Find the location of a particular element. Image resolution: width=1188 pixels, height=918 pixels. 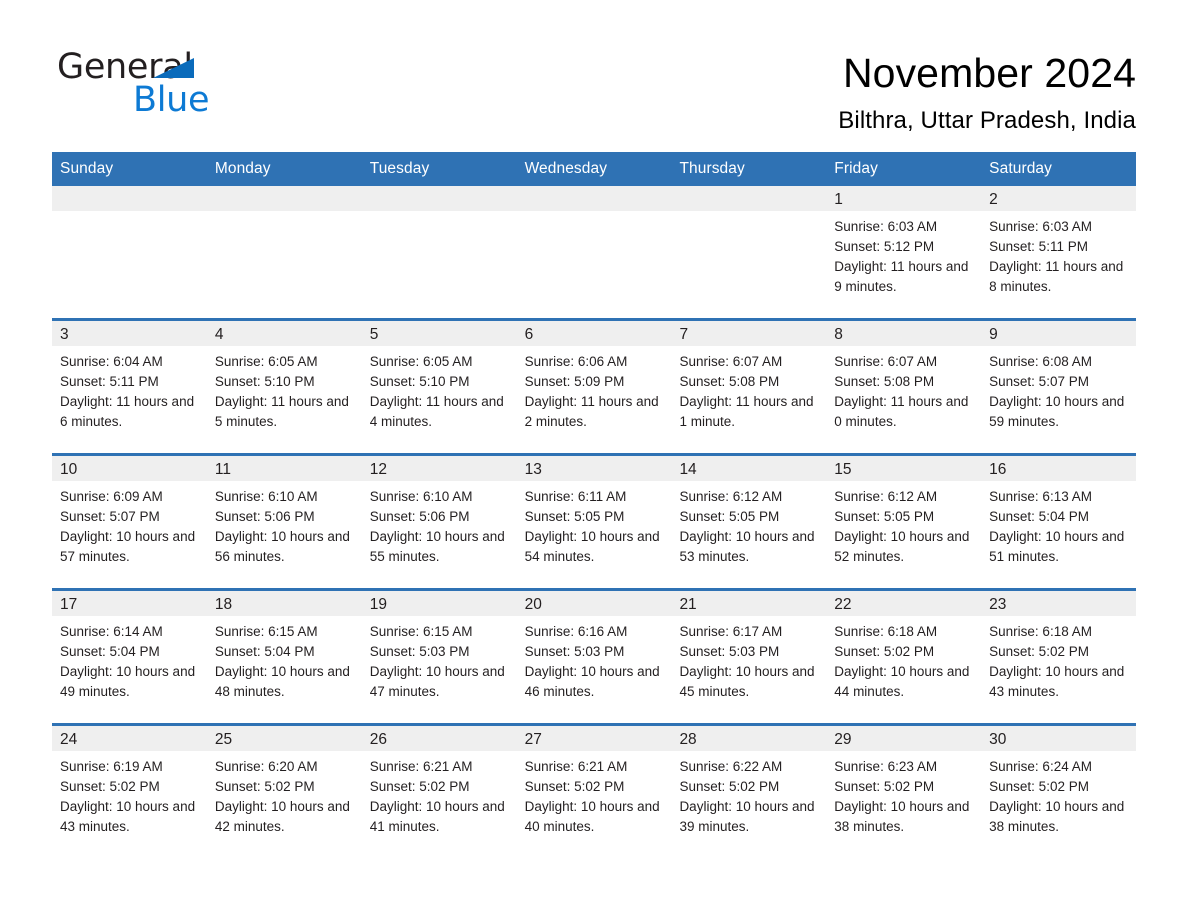

day-number: 8 is located at coordinates (904, 333).